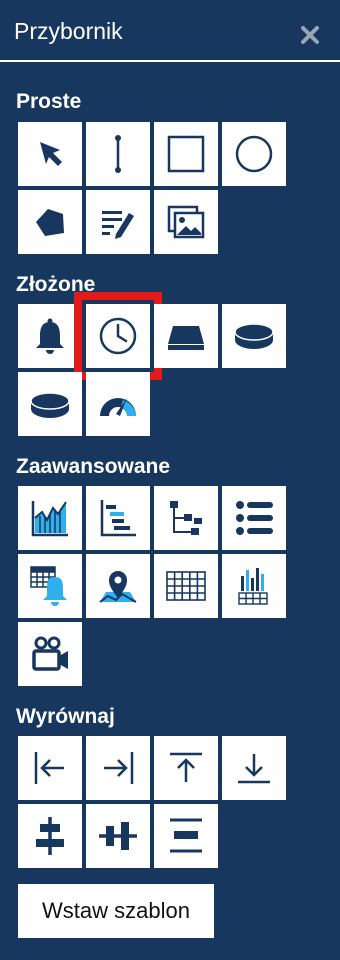  I want to click on tool-list, so click(254, 518).